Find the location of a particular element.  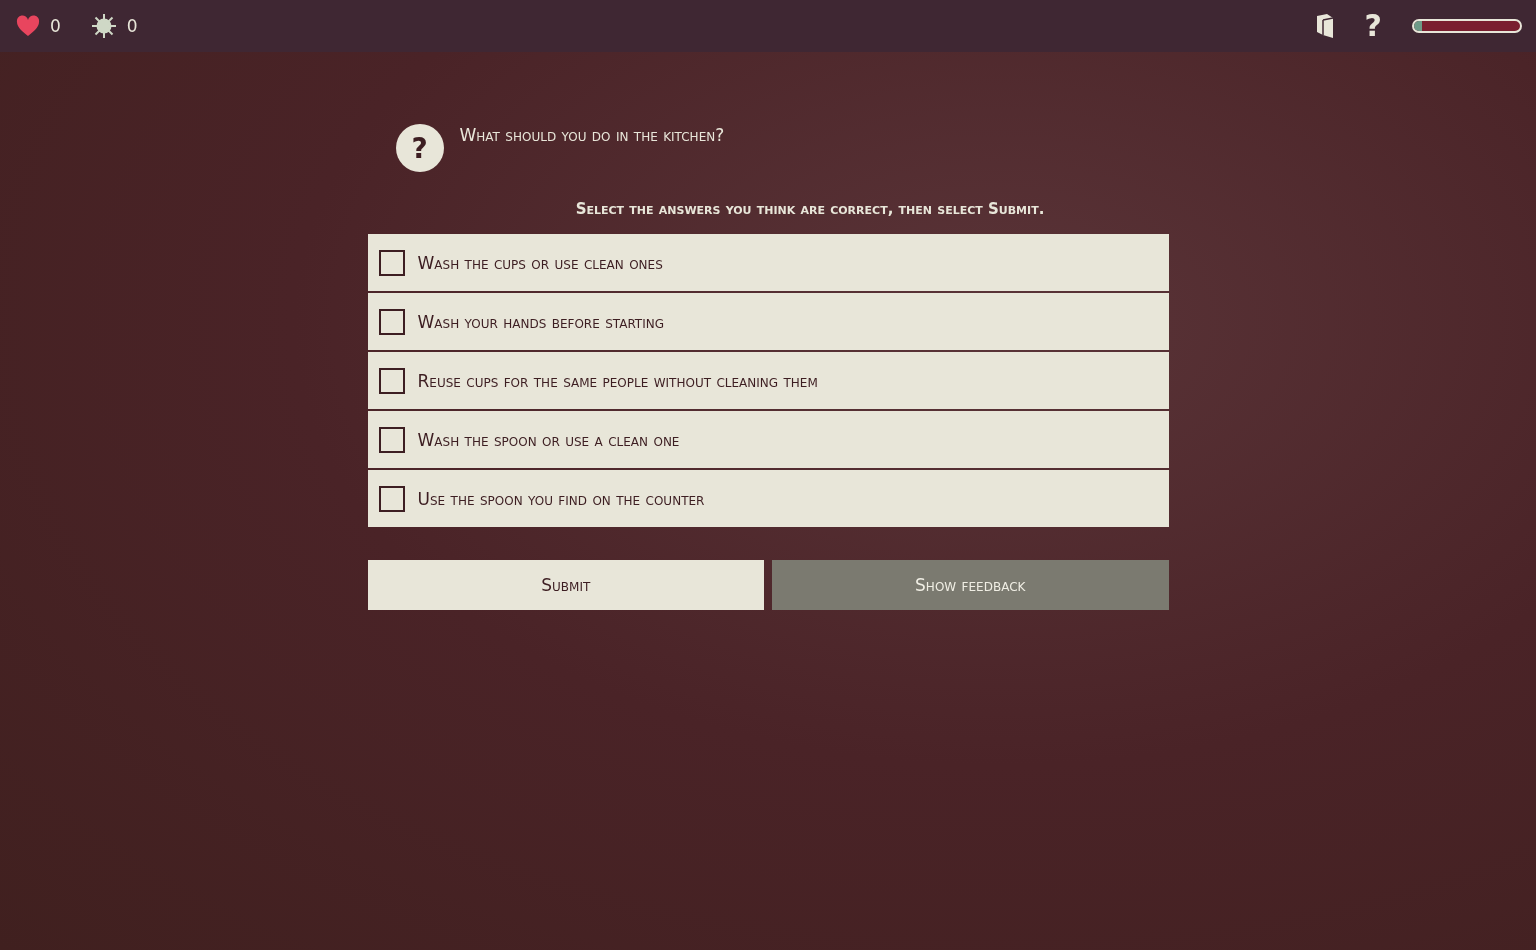

question-icon: ? is located at coordinates (419, 148).